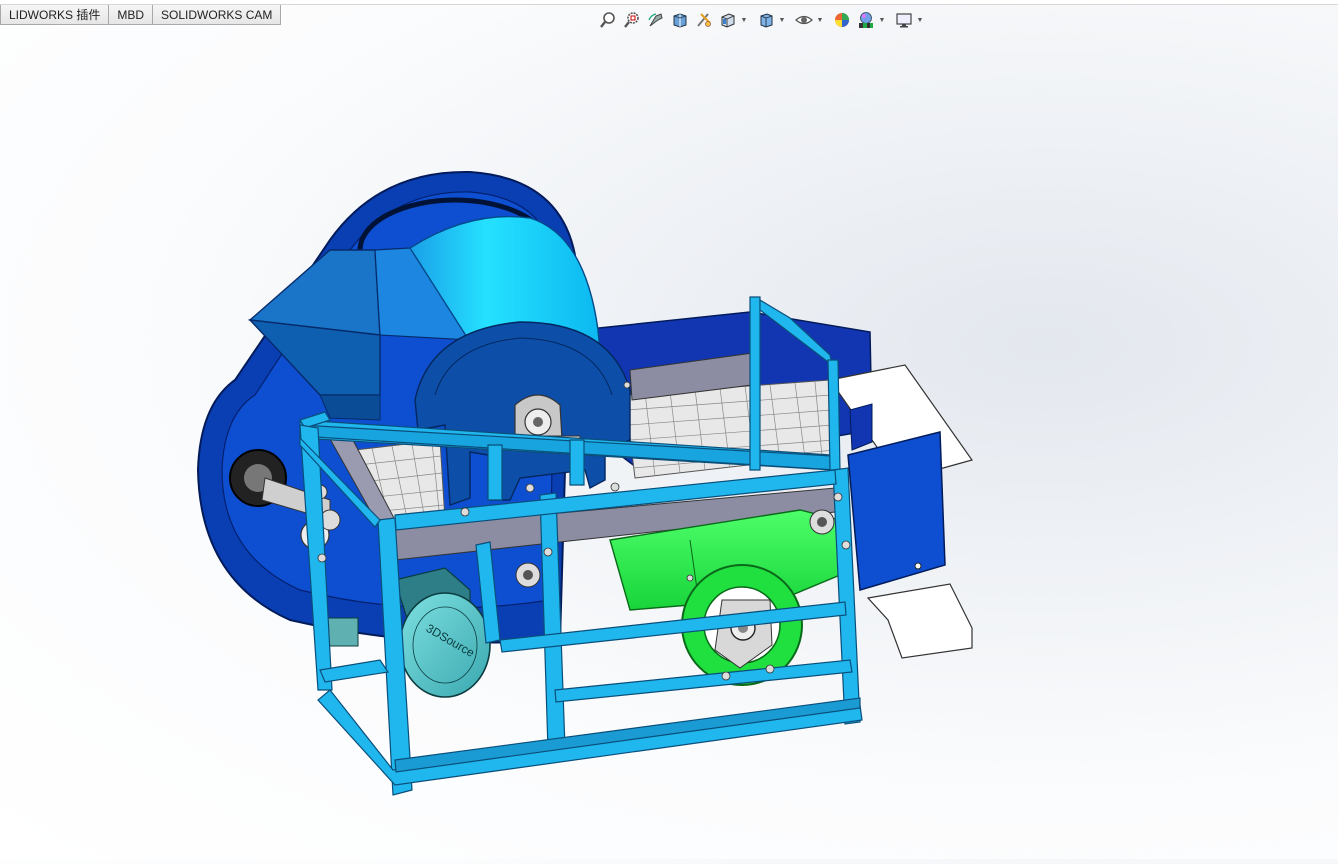 This screenshot has width=1338, height=864. Describe the element at coordinates (55, 15) in the screenshot. I see `tab-solidworks-addins: LIDWORKS 插件` at that location.